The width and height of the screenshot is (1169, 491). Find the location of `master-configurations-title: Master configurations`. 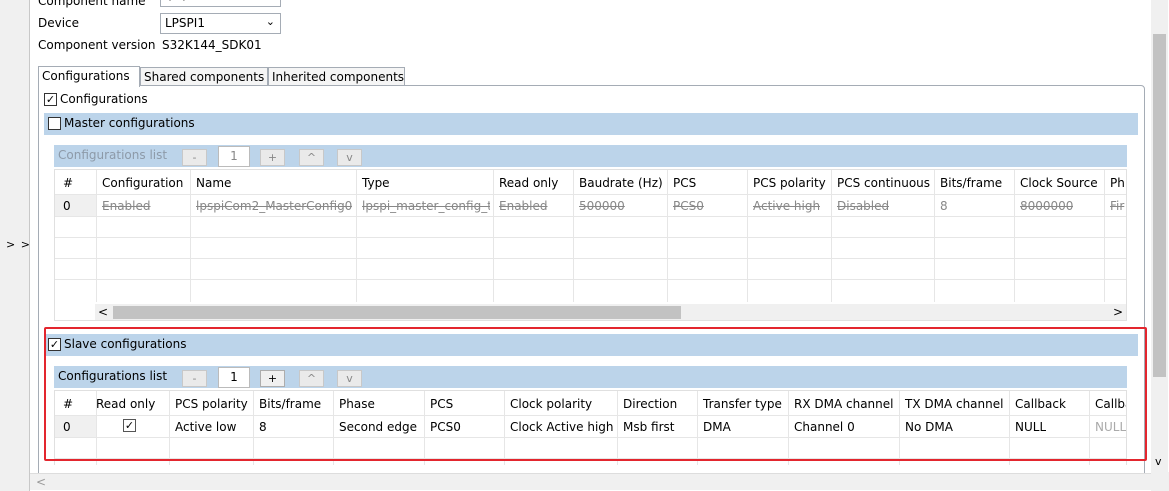

master-configurations-title: Master configurations is located at coordinates (129, 123).